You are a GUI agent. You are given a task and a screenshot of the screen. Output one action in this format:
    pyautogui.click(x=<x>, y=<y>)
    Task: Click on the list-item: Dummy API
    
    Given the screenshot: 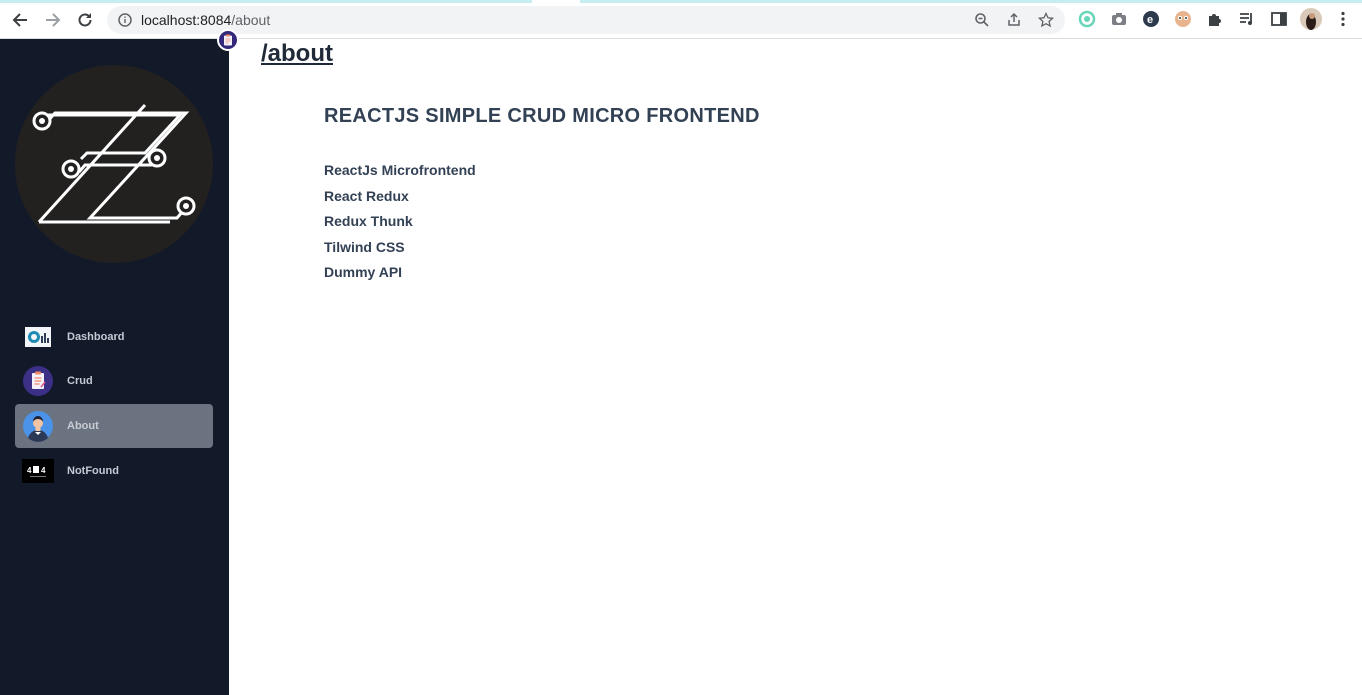 What is the action you would take?
    pyautogui.click(x=363, y=272)
    